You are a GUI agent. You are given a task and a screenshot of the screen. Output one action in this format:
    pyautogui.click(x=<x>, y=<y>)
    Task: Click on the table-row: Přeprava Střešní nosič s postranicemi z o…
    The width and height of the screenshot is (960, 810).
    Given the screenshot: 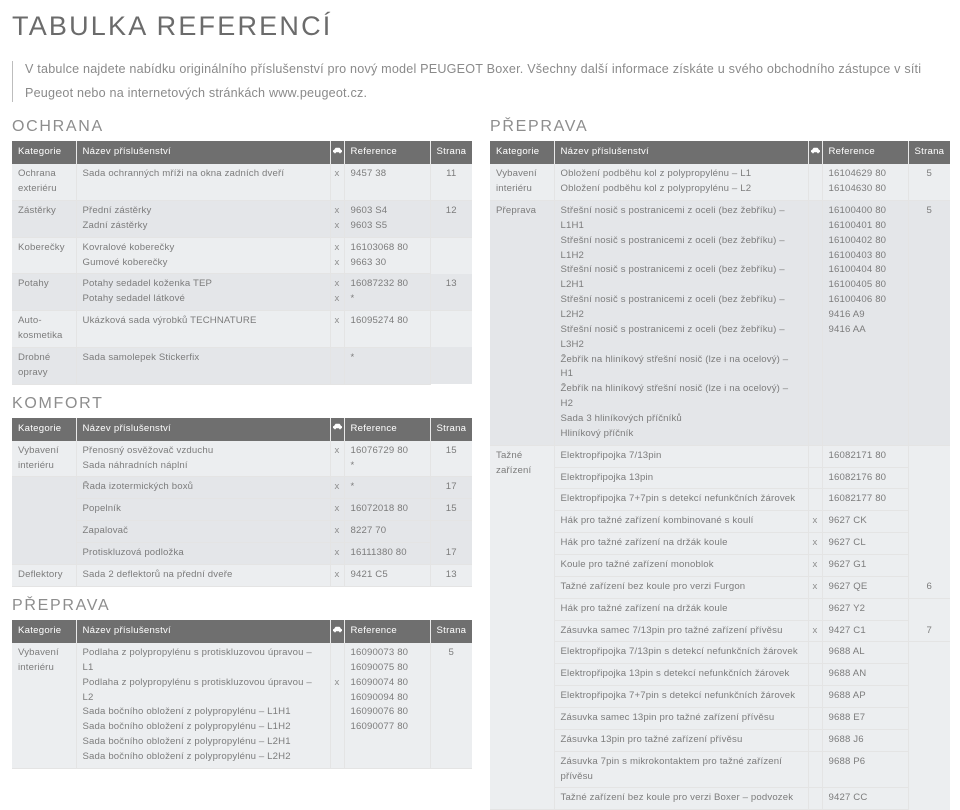 What is the action you would take?
    pyautogui.click(x=720, y=323)
    